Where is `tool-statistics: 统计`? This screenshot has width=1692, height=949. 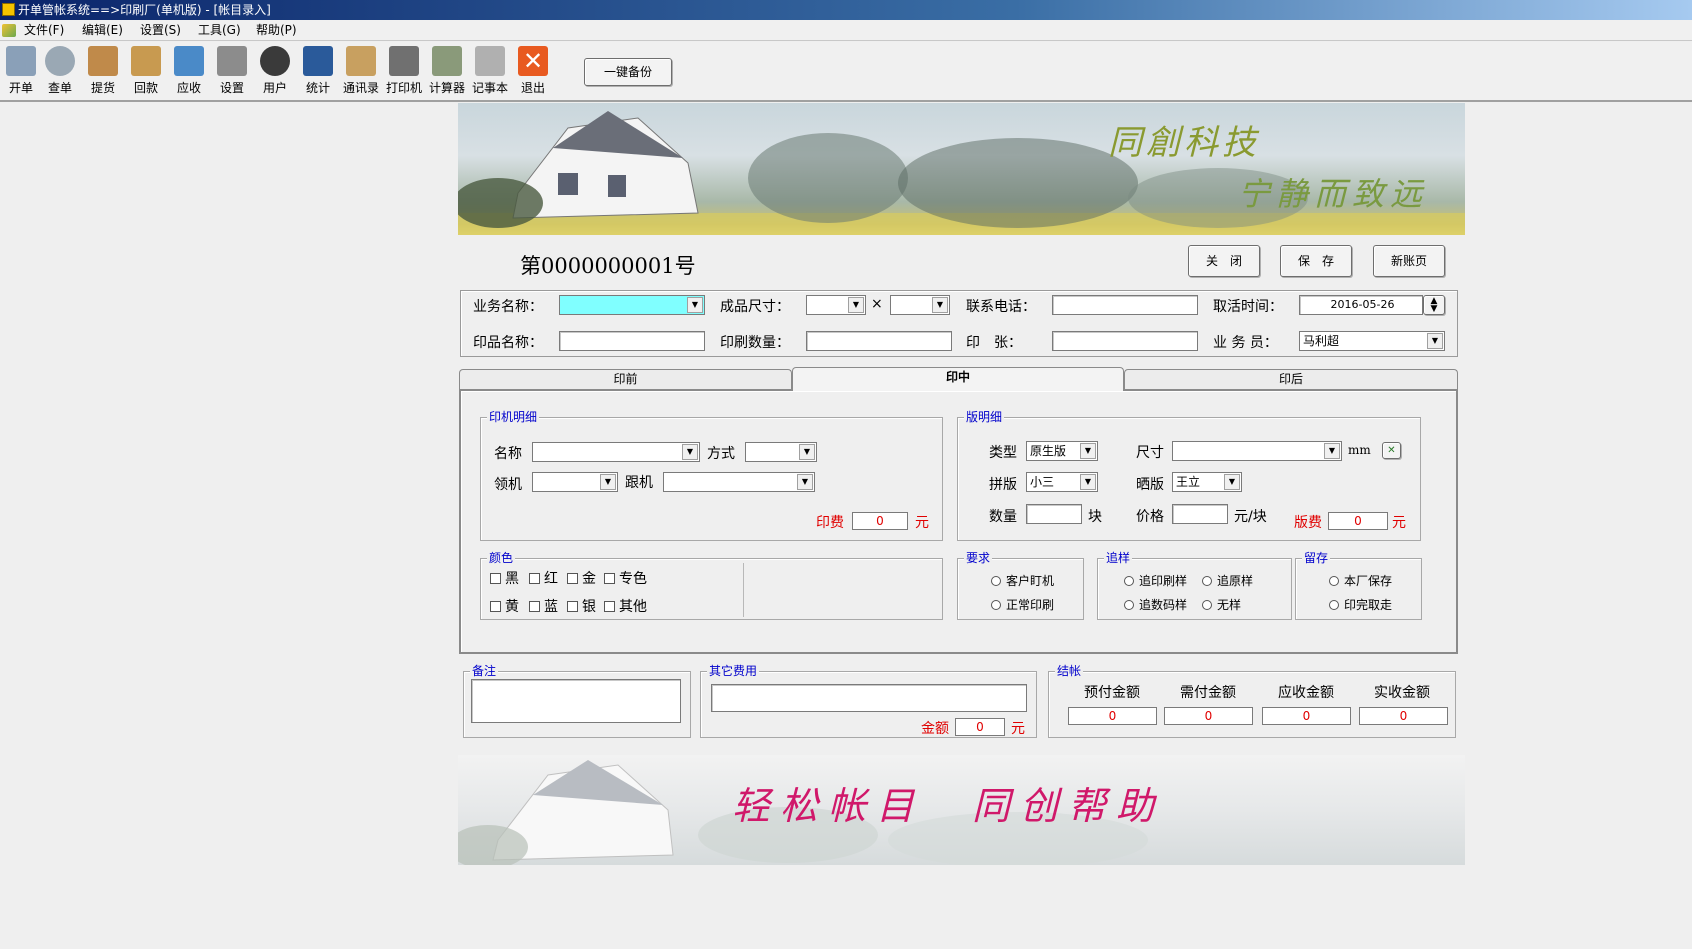 tool-statistics: 统计 is located at coordinates (318, 71).